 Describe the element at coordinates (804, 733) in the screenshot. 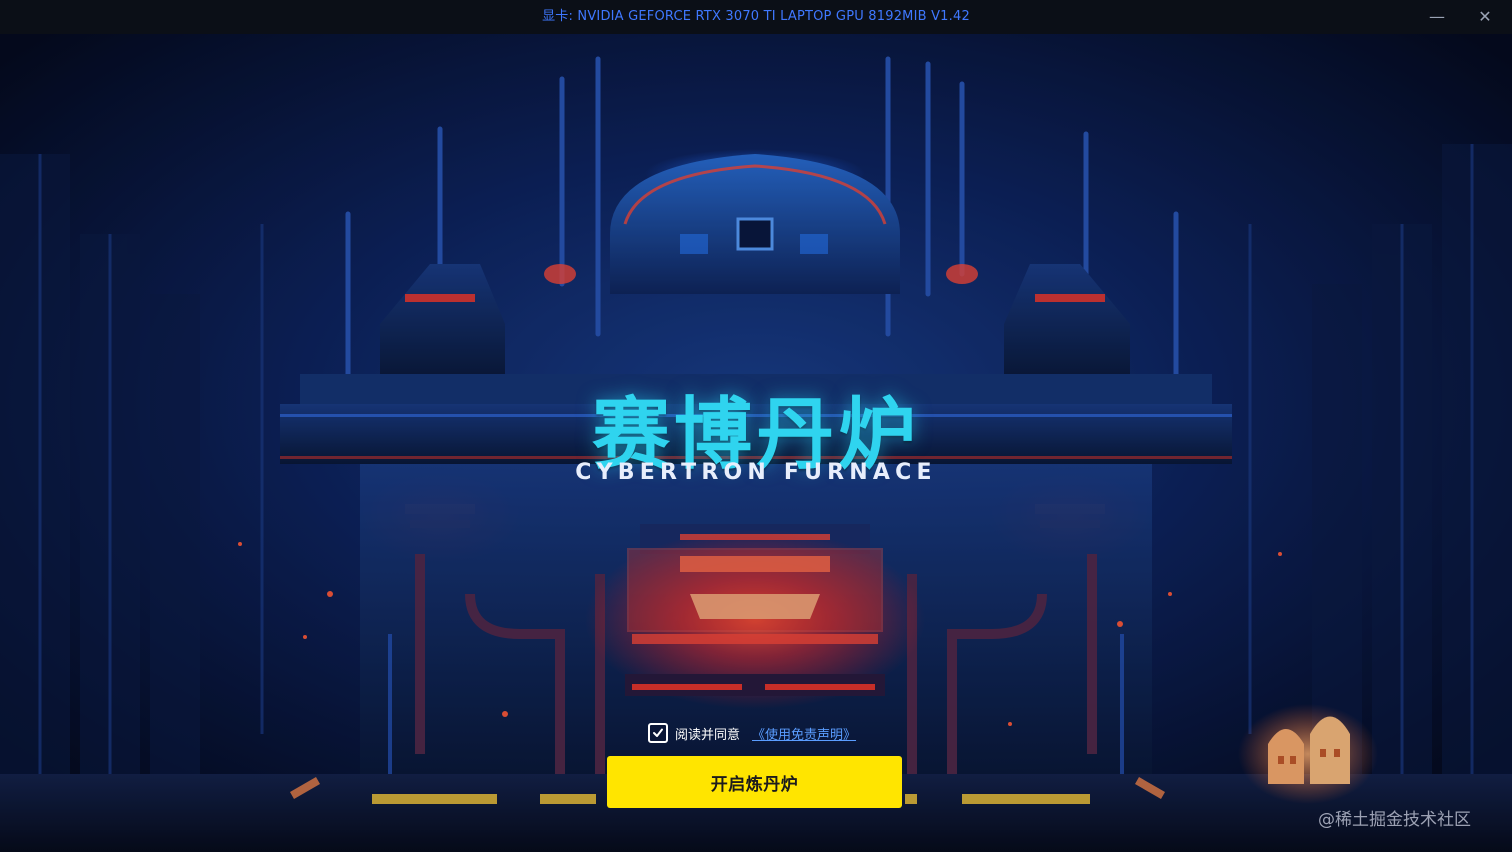

I see `disclaimer-link: 《使用免责声明》` at that location.